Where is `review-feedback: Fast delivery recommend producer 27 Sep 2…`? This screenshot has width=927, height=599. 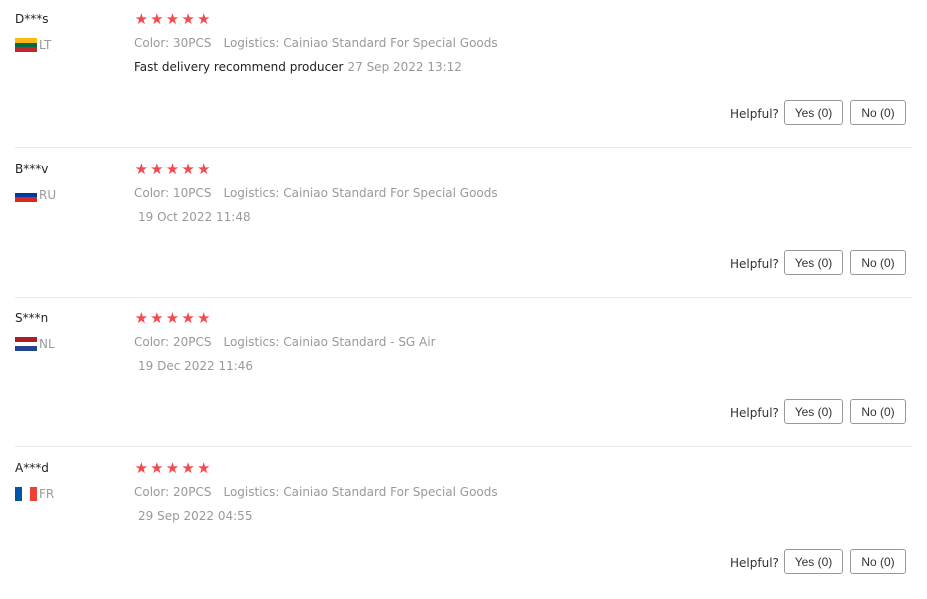
review-feedback: Fast delivery recommend producer 27 Sep 2… is located at coordinates (298, 67).